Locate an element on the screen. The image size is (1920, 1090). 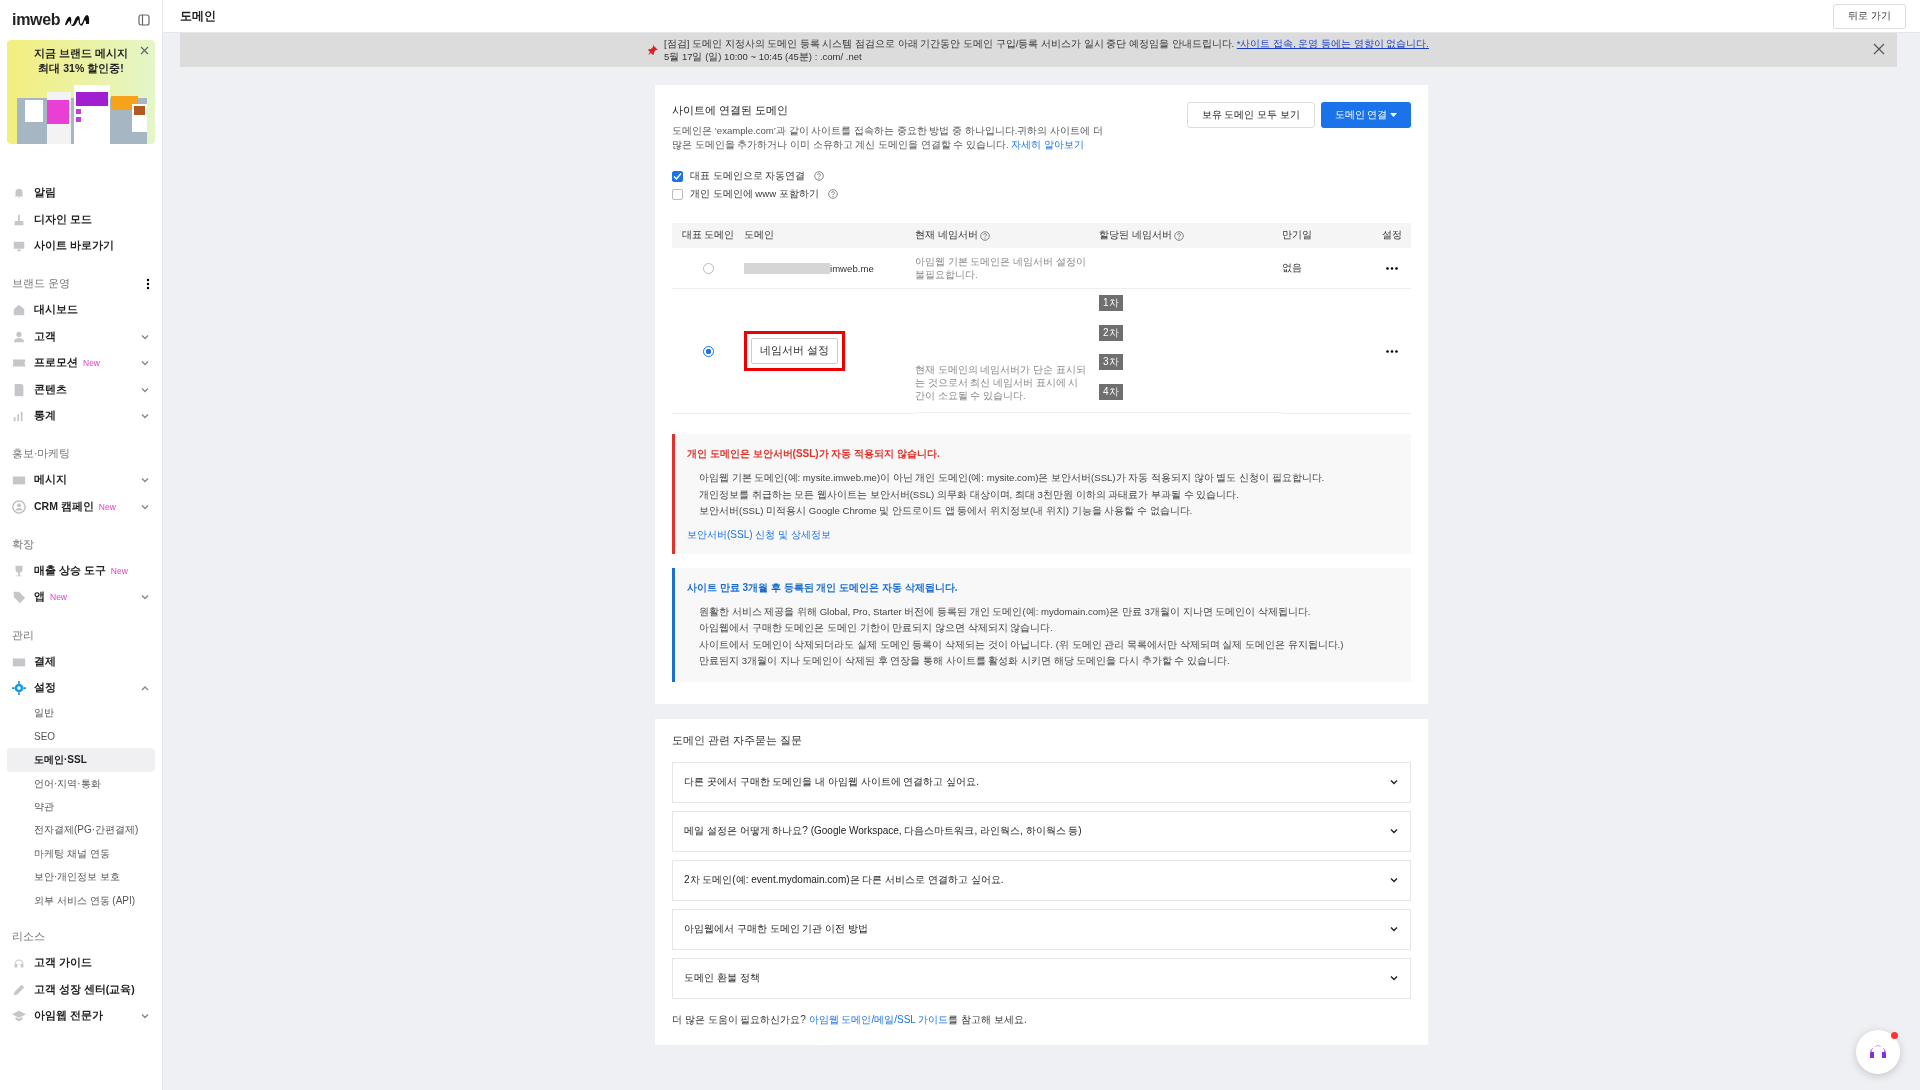
menu-item: 설정 is located at coordinates (81, 688).